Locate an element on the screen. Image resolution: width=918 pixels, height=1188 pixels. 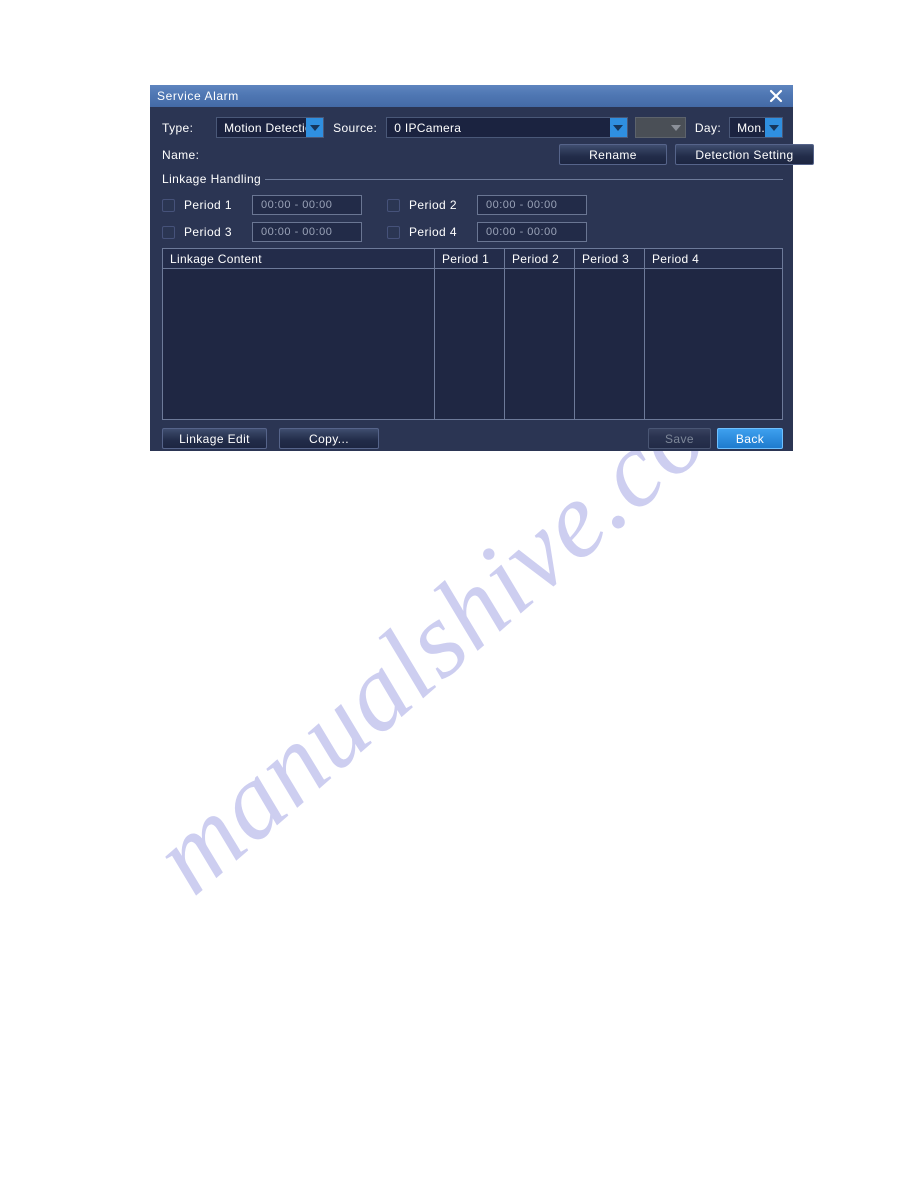
column-header-period-3: Period 3 is located at coordinates (609, 258).